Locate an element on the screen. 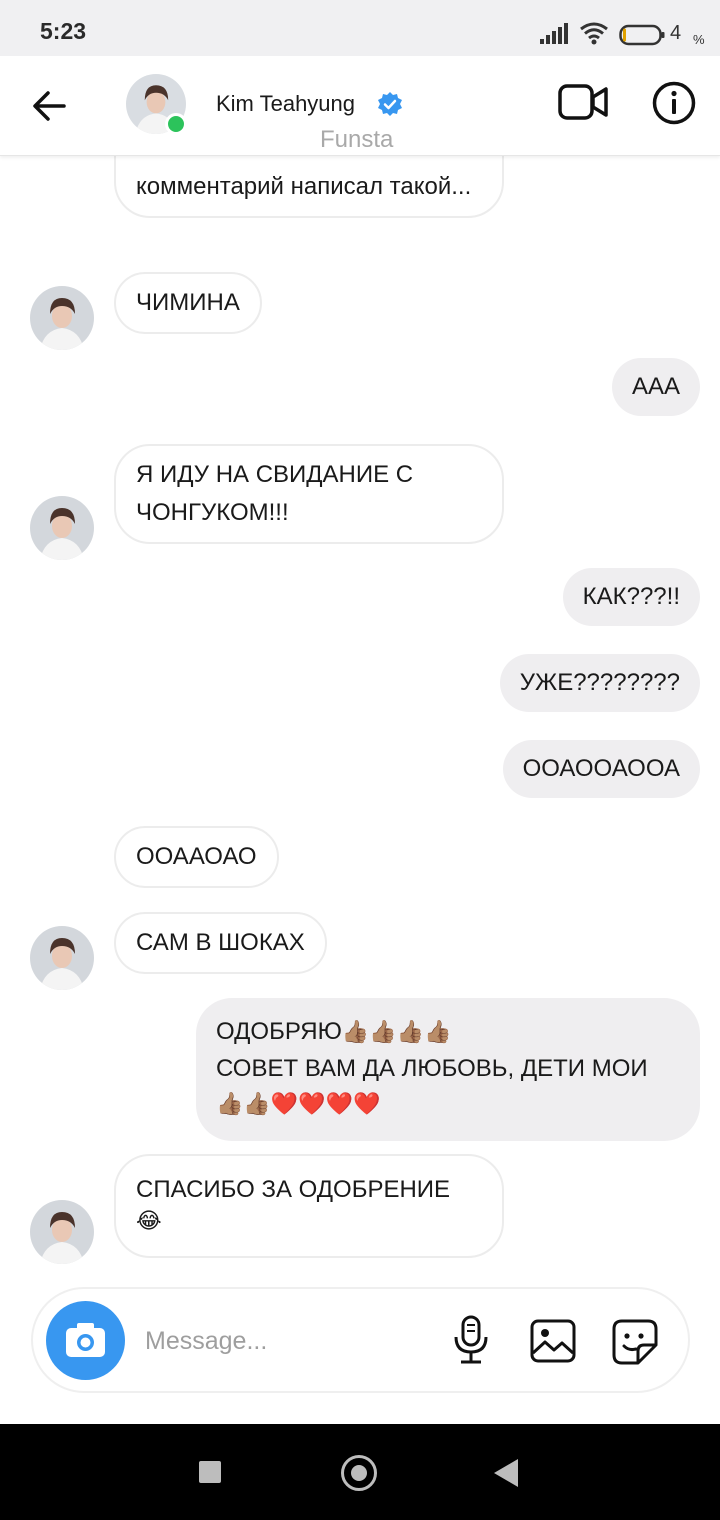  online-status-dot is located at coordinates (176, 124).